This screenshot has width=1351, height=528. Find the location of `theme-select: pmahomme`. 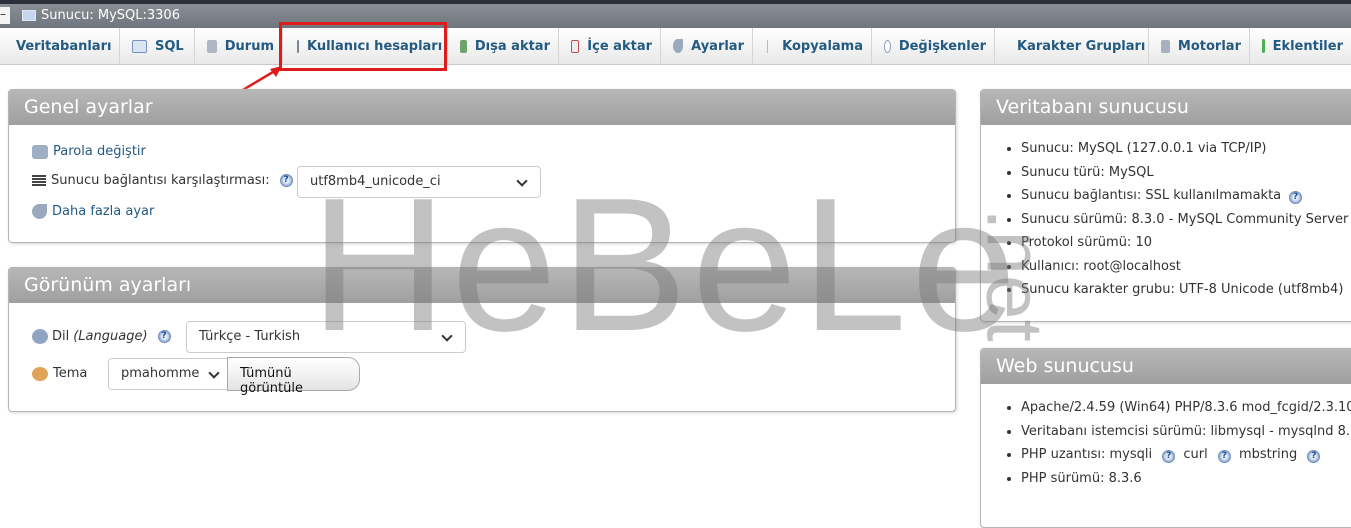

theme-select: pmahomme is located at coordinates (168, 374).